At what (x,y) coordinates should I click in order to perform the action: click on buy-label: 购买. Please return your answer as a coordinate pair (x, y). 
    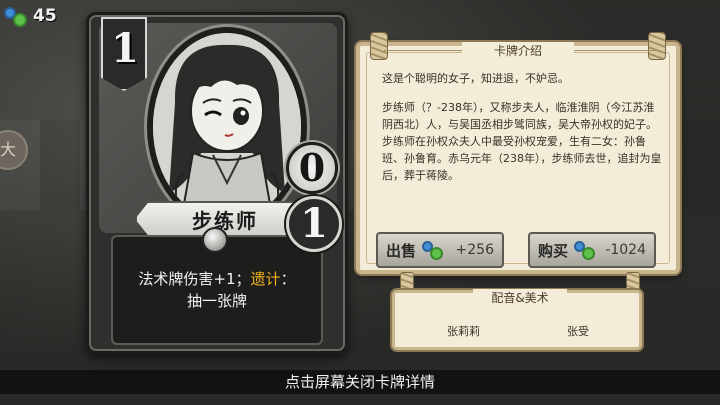
    Looking at the image, I should click on (553, 250).